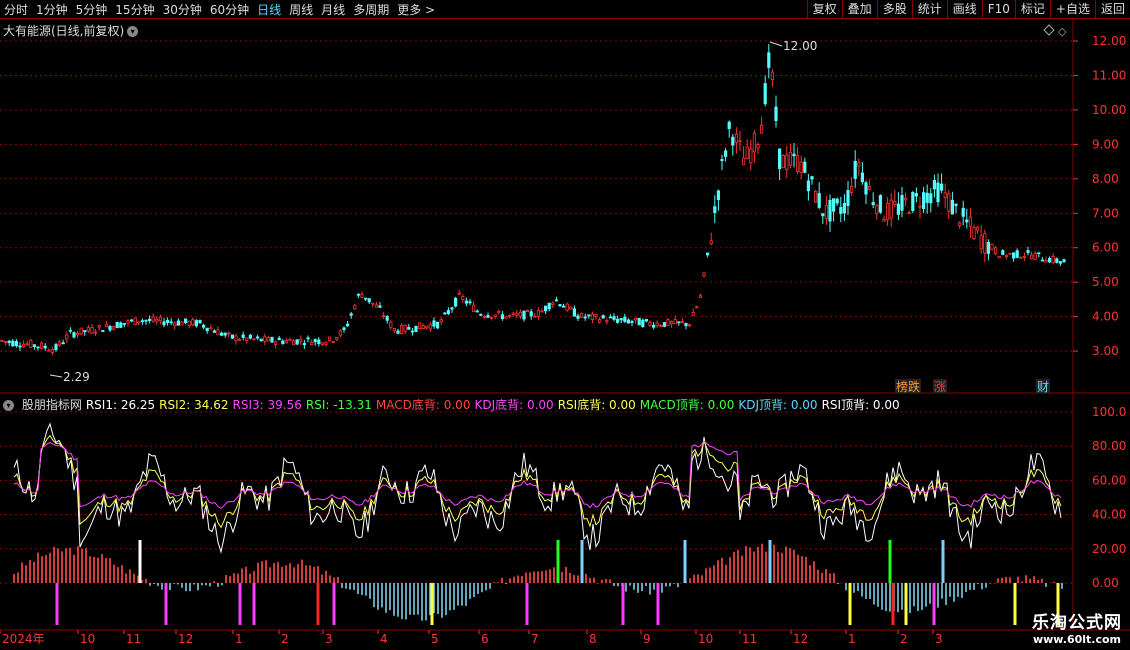 The width and height of the screenshot is (1130, 650). What do you see at coordinates (1109, 412) in the screenshot?
I see `indicator-axis-label: 100.0` at bounding box center [1109, 412].